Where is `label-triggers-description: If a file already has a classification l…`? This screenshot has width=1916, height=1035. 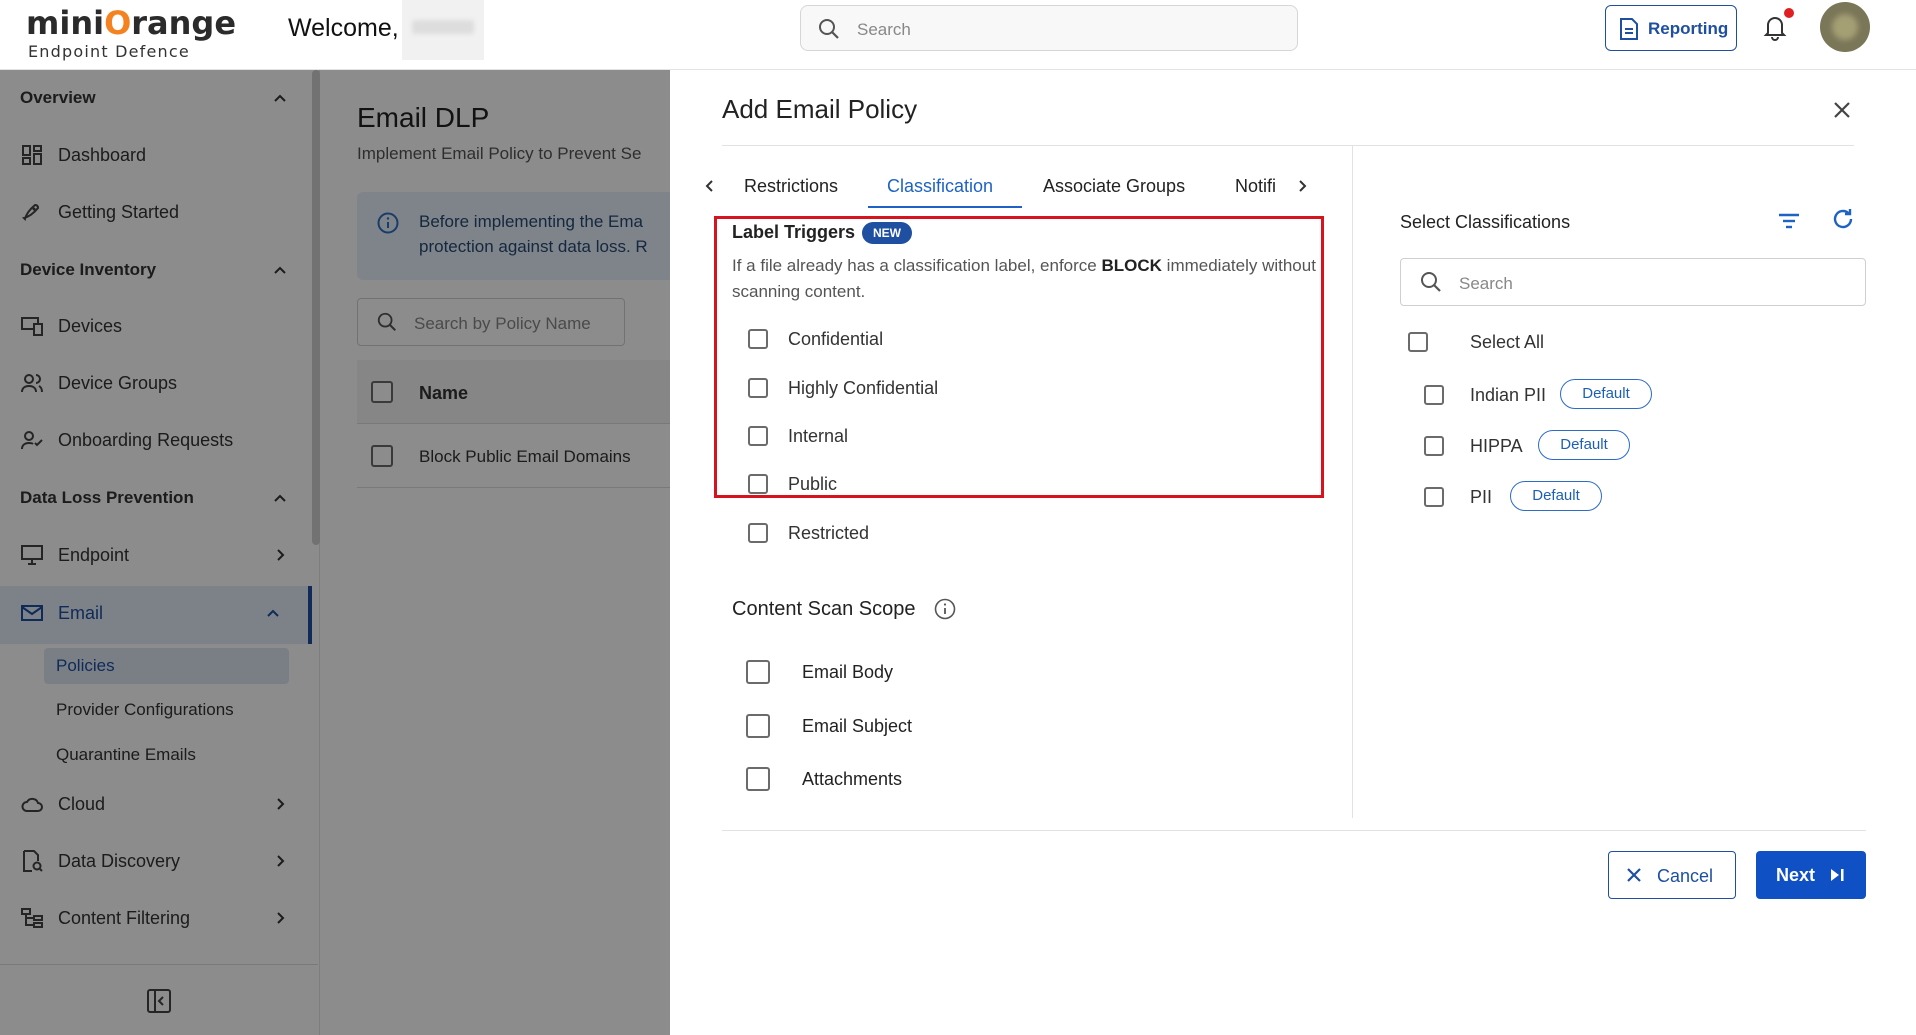
label-triggers-description: If a file already has a classification l… is located at coordinates (1024, 278).